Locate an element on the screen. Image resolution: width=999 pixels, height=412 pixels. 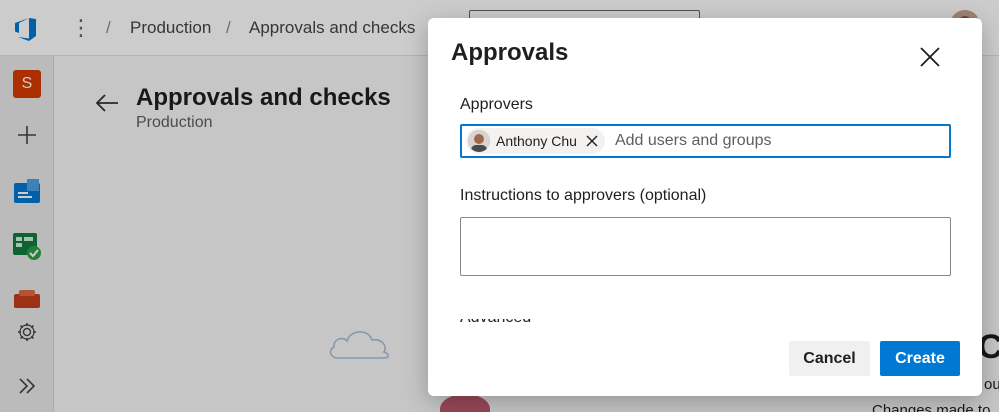
approvers-search-input is located at coordinates (764, 141).